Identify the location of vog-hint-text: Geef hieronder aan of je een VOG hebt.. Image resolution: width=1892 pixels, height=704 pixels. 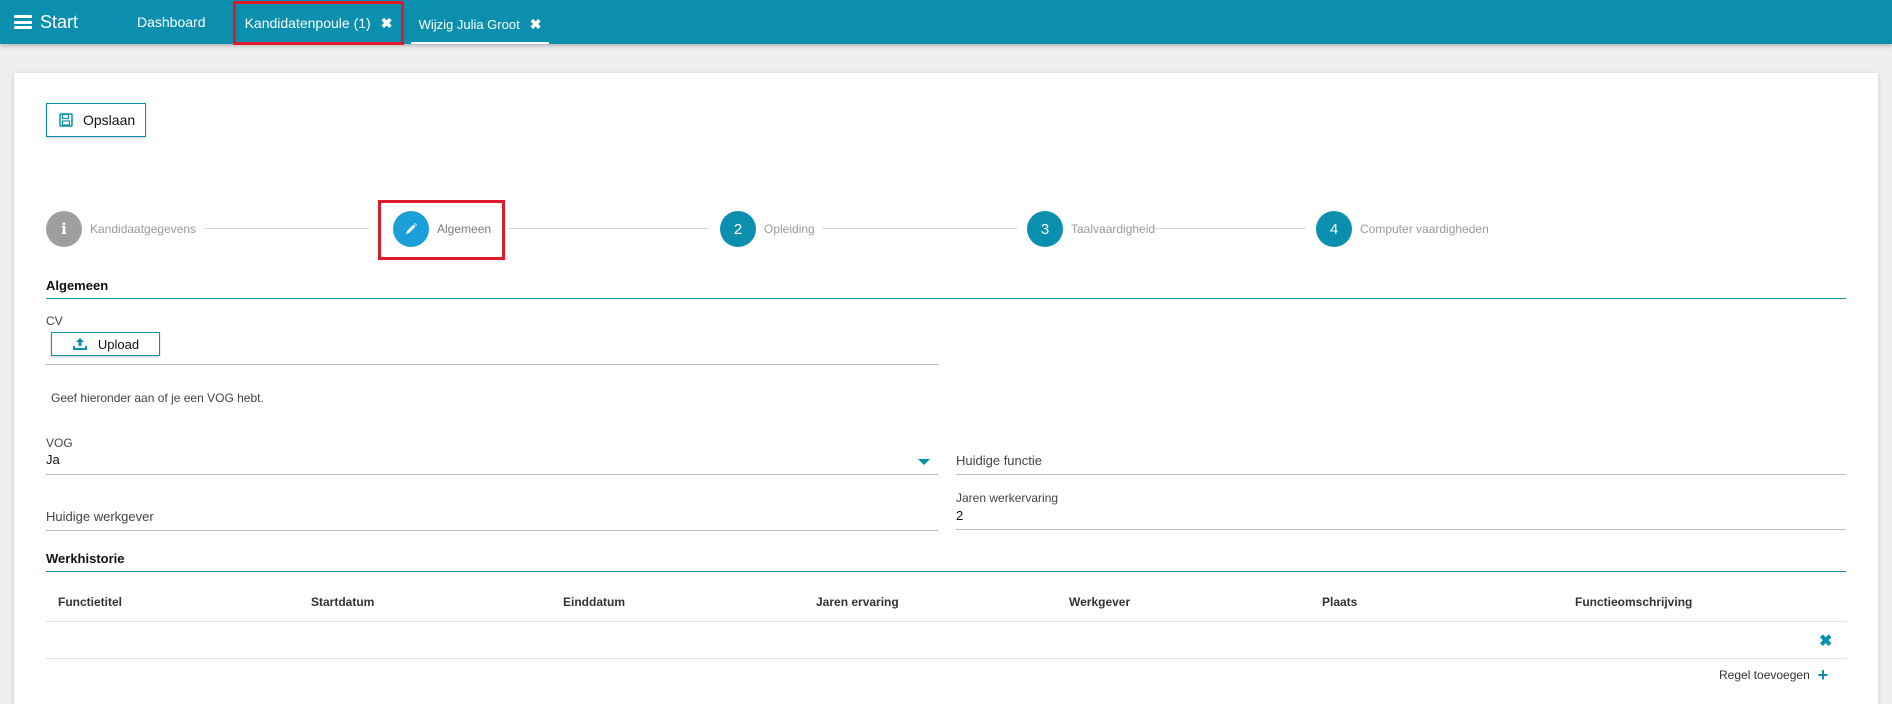
(157, 398).